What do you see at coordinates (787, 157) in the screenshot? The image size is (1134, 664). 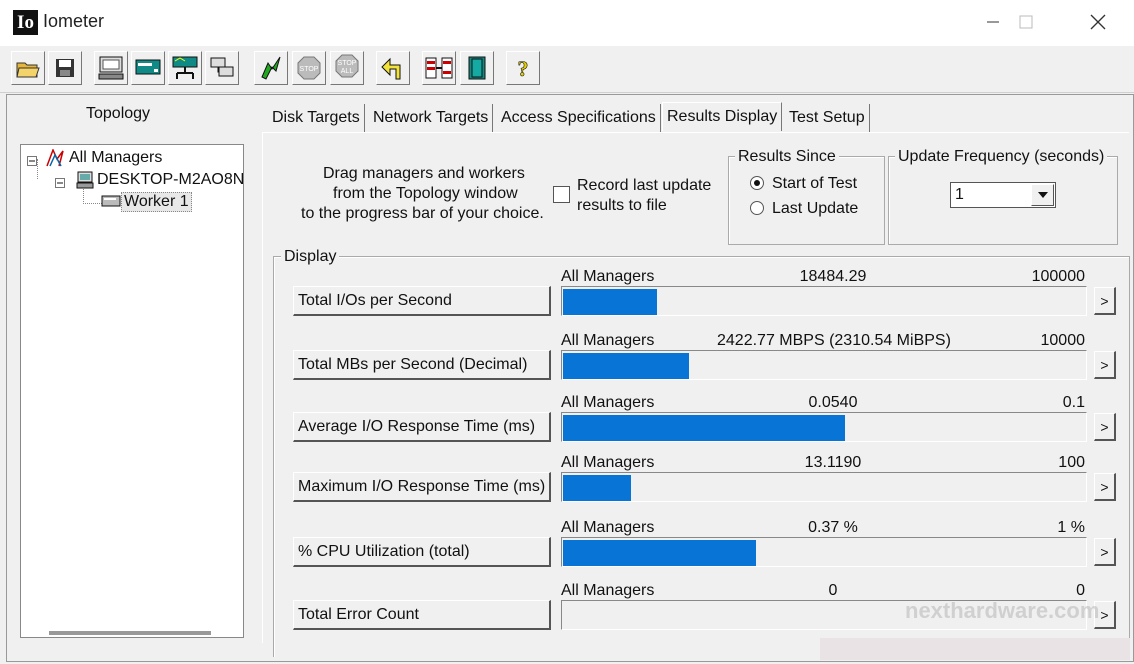 I see `results-since-label: Results Since` at bounding box center [787, 157].